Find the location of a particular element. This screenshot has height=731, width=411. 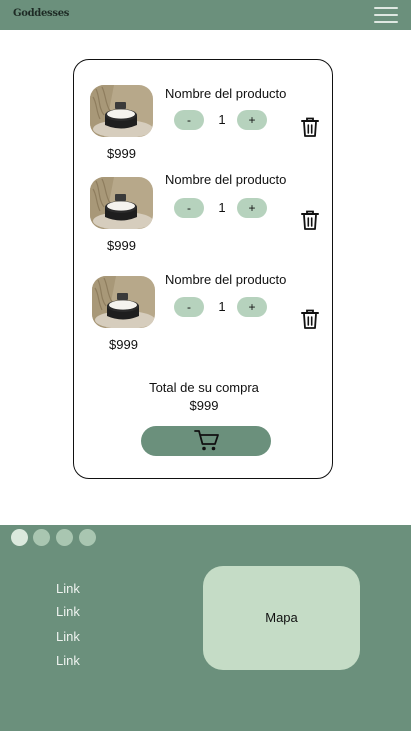

top-navbar: Goddesses is located at coordinates (205, 15).